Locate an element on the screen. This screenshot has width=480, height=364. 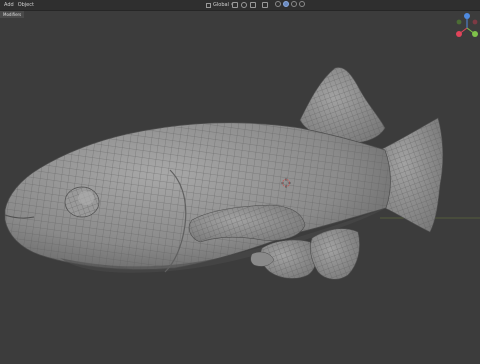
gizmo-neg-x-icon is located at coordinates (475, 22).